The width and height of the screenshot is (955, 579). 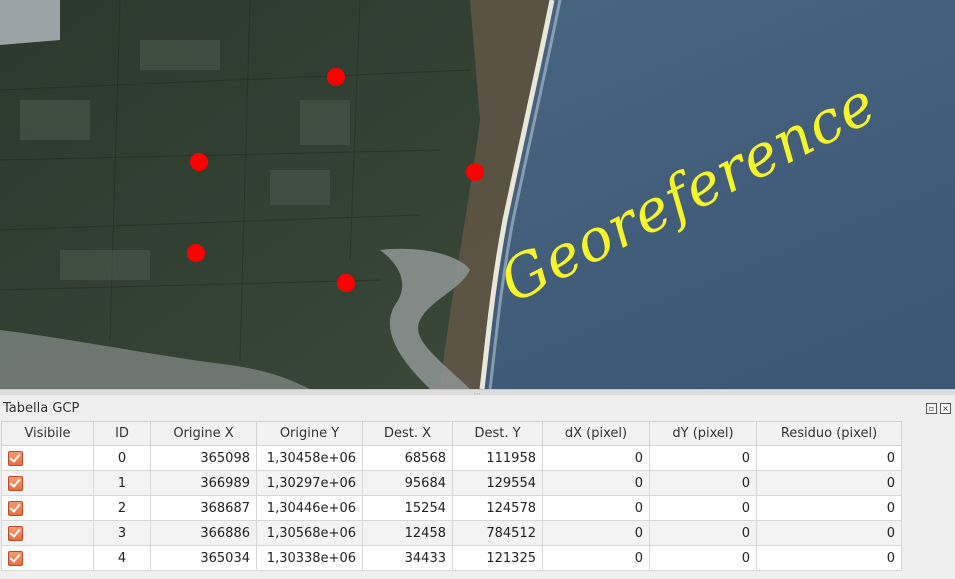 I want to click on origin-y-cell: 1,30338e+06, so click(x=309, y=558).